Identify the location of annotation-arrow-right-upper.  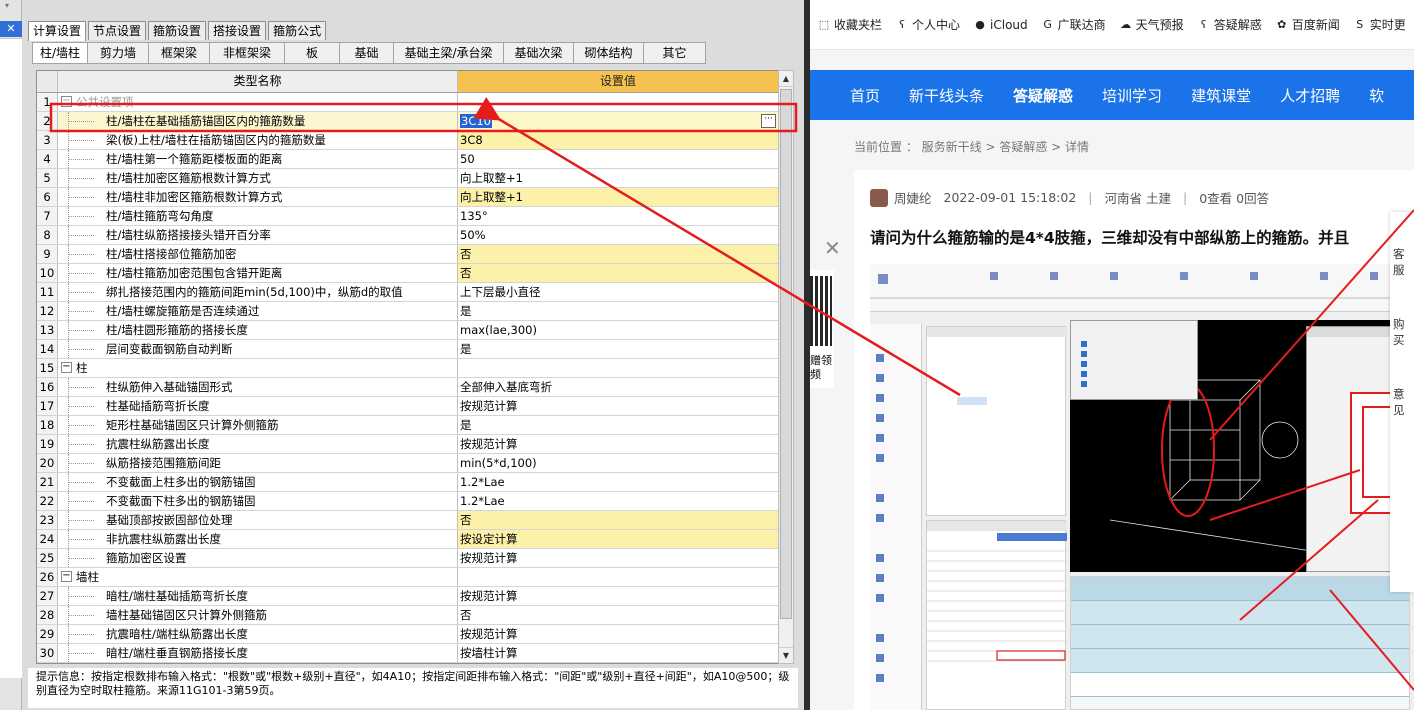
(1311, 325).